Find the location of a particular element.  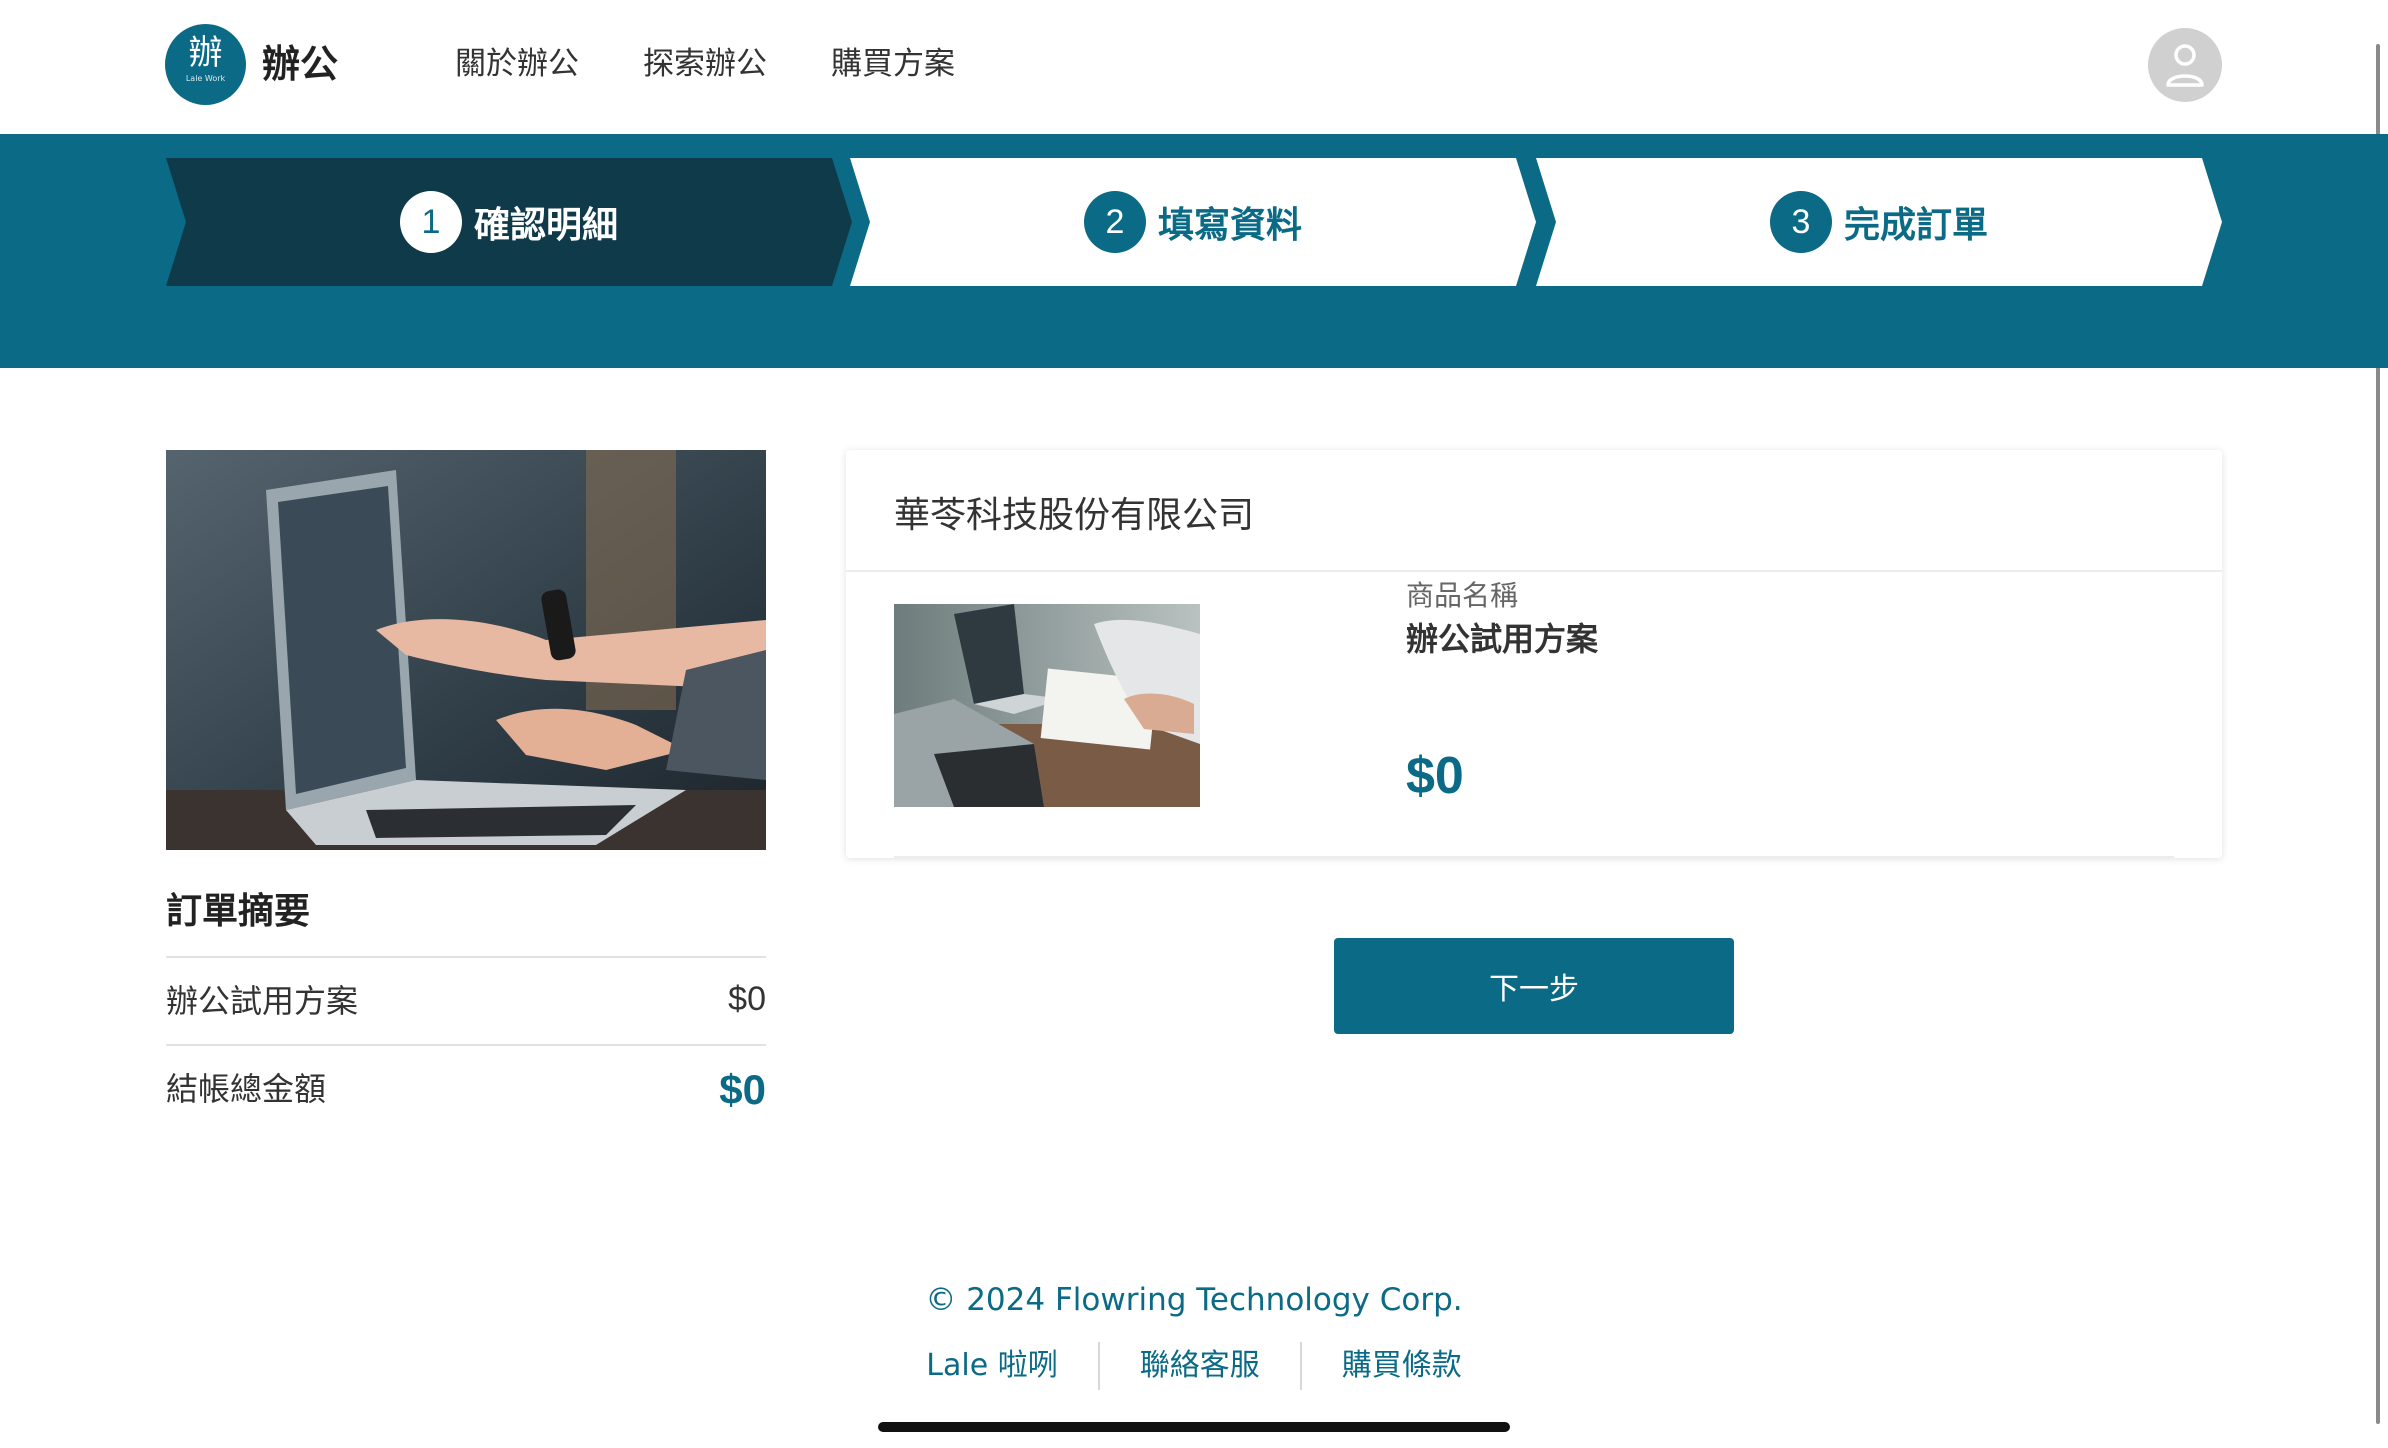

user-avatar-button is located at coordinates (2185, 65).